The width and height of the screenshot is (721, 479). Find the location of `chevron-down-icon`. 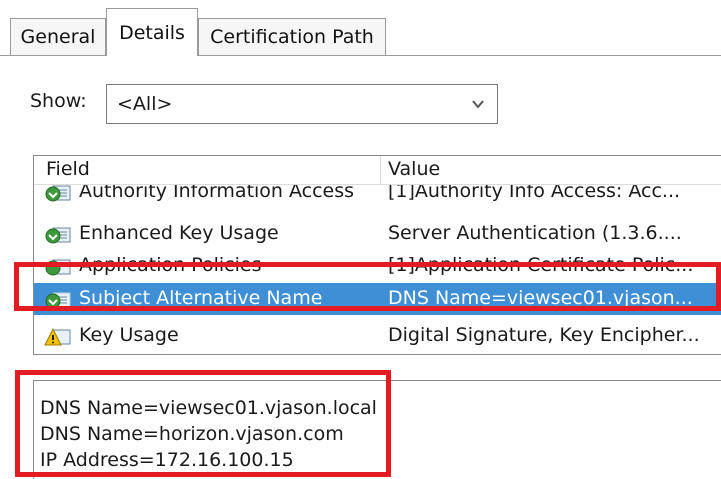

chevron-down-icon is located at coordinates (478, 104).